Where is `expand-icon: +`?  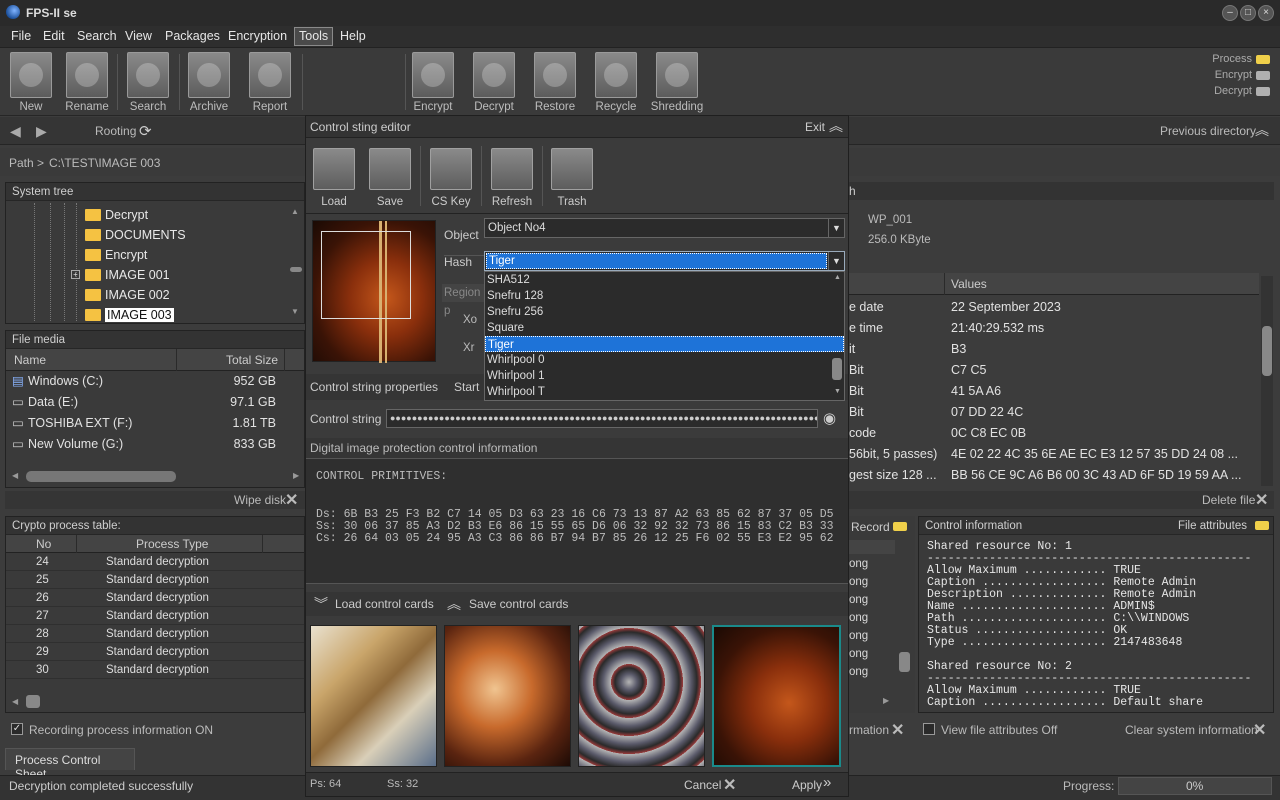
expand-icon: + is located at coordinates (75, 274).